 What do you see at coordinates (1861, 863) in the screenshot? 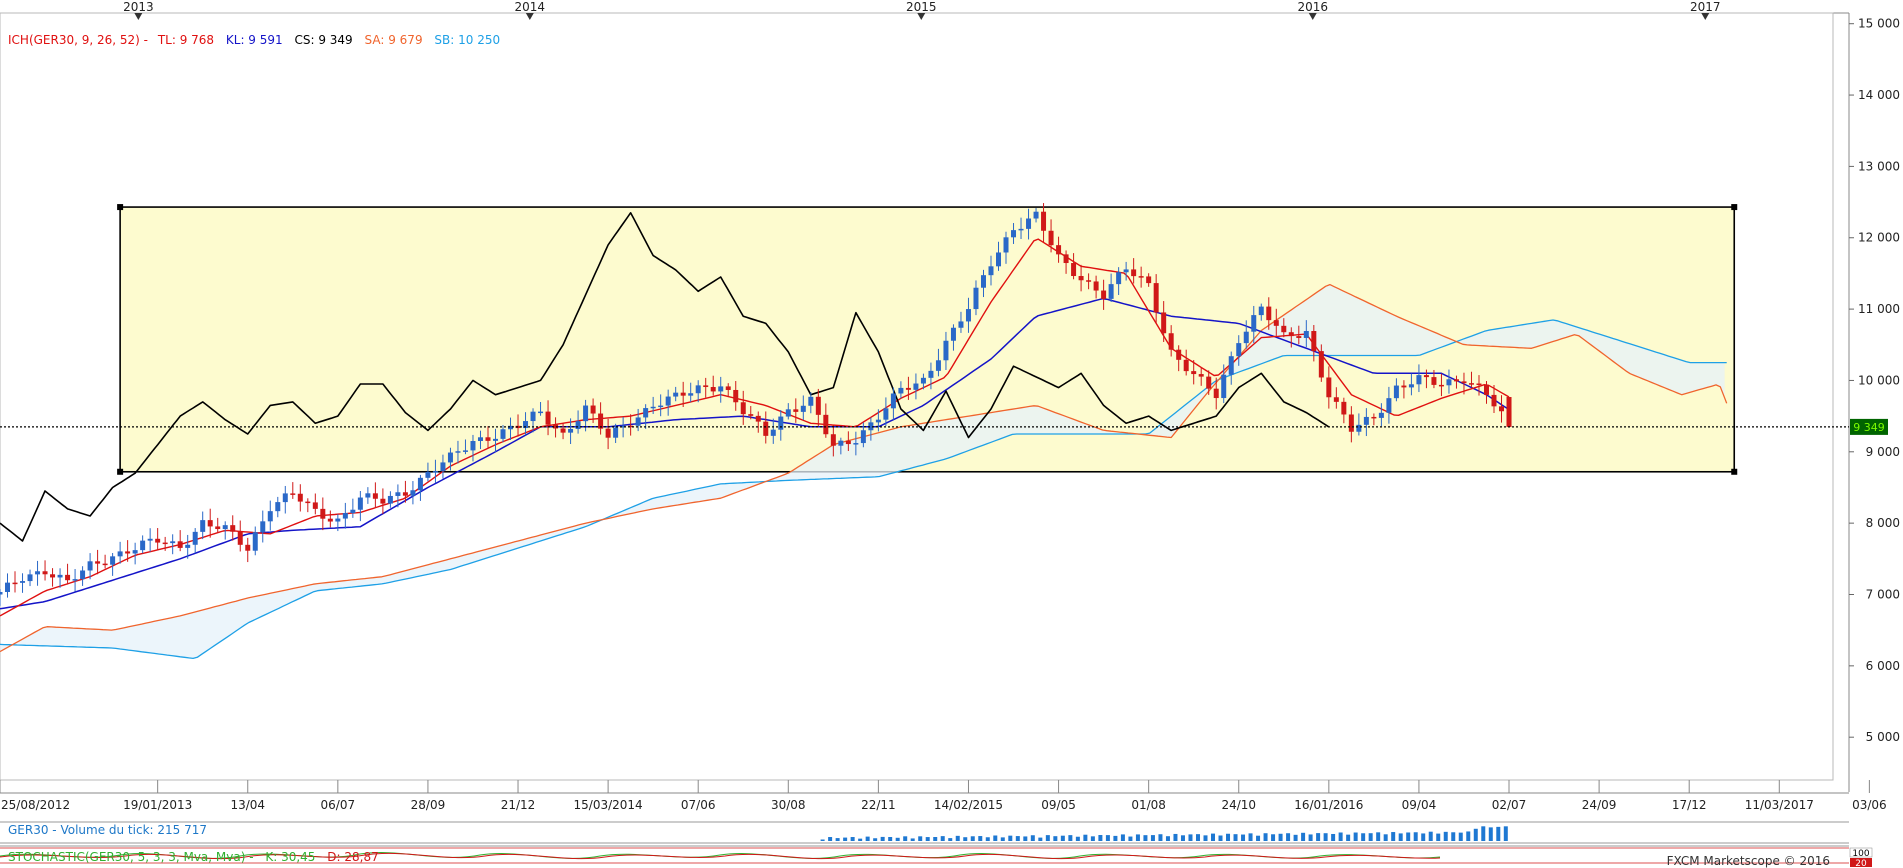
I see `stochastic-scale-20: 20` at bounding box center [1861, 863].